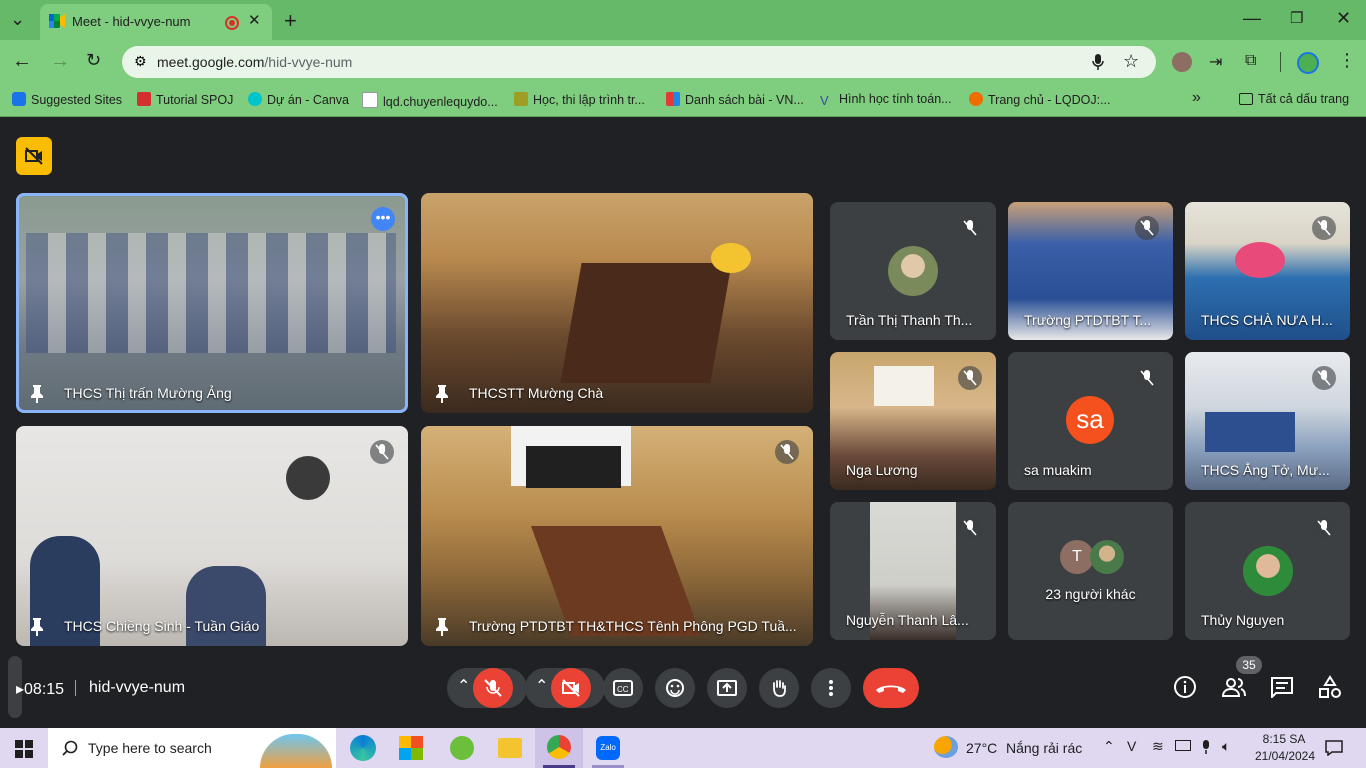 The width and height of the screenshot is (1366, 768). What do you see at coordinates (675, 688) in the screenshot?
I see `reactions-button` at bounding box center [675, 688].